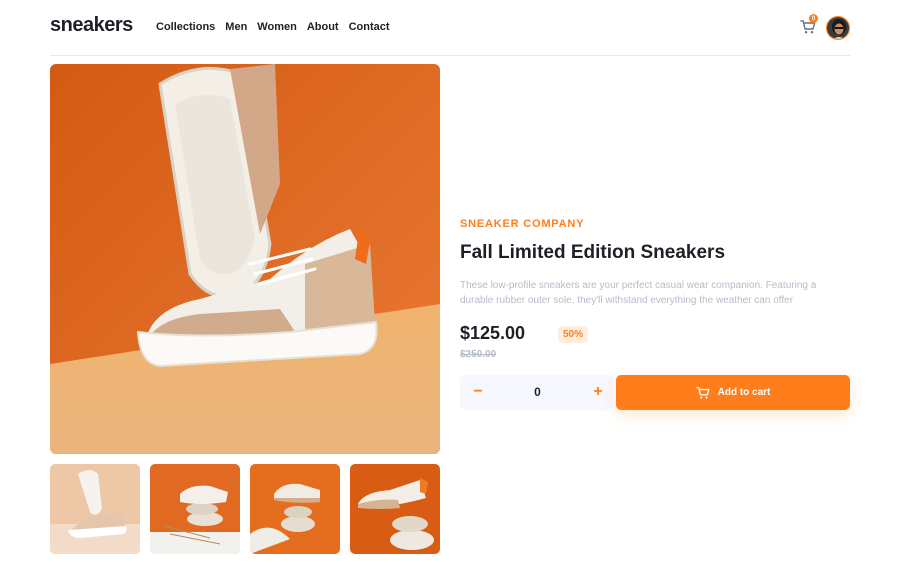 This screenshot has width=900, height=563. What do you see at coordinates (478, 354) in the screenshot?
I see `original-price: $250.00` at bounding box center [478, 354].